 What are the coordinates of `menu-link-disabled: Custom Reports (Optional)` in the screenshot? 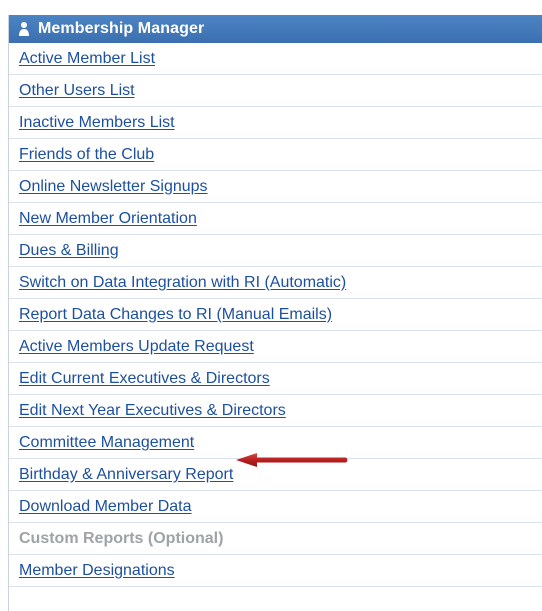 It's located at (121, 538).